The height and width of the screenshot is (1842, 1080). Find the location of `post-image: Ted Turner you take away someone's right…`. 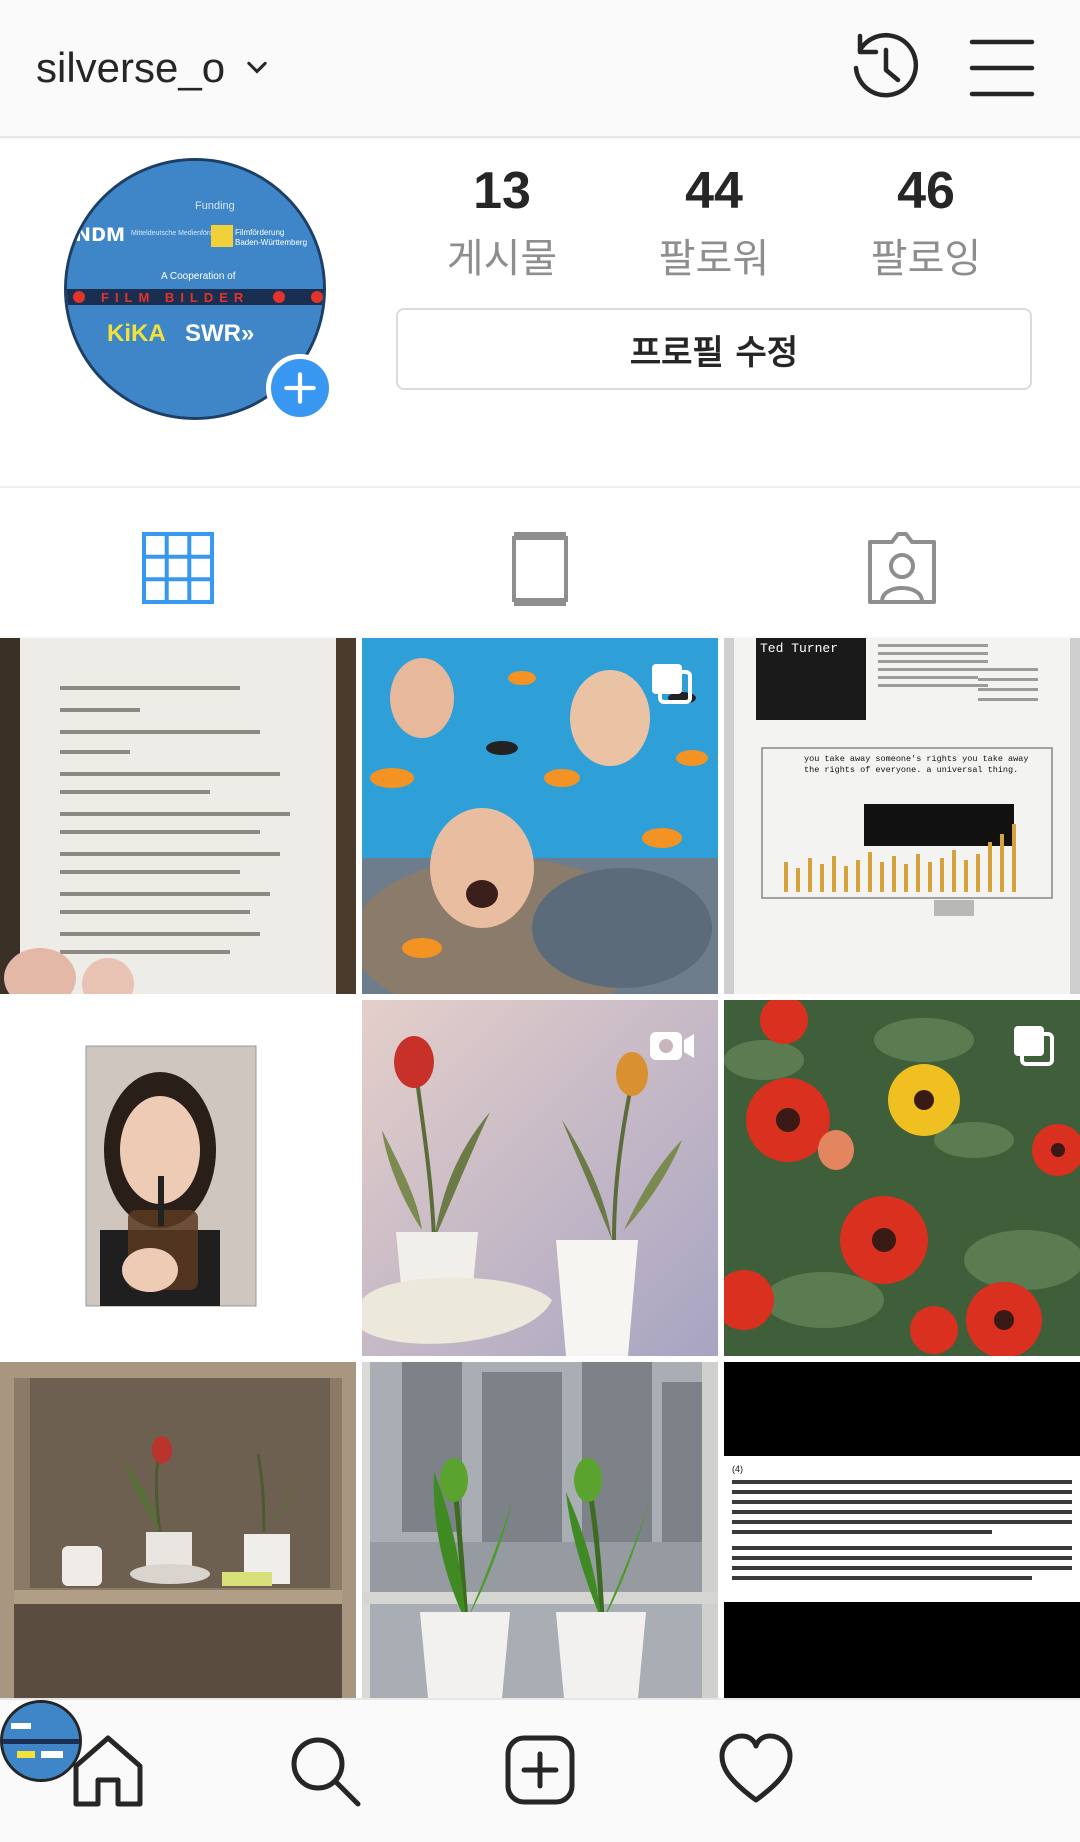

post-image: Ted Turner you take away someone's right… is located at coordinates (902, 816).